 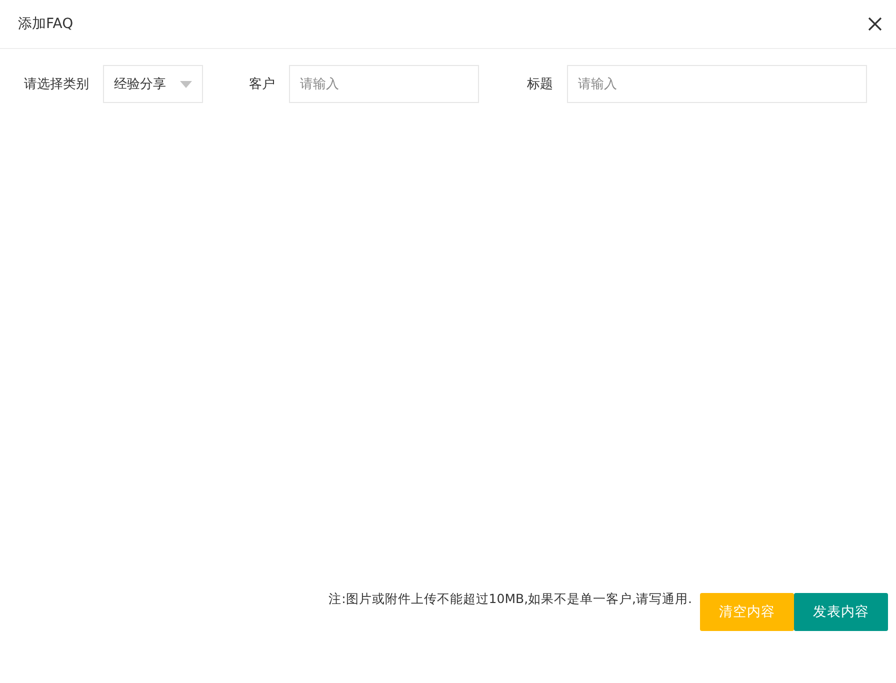 What do you see at coordinates (262, 84) in the screenshot?
I see `field-label: 客户` at bounding box center [262, 84].